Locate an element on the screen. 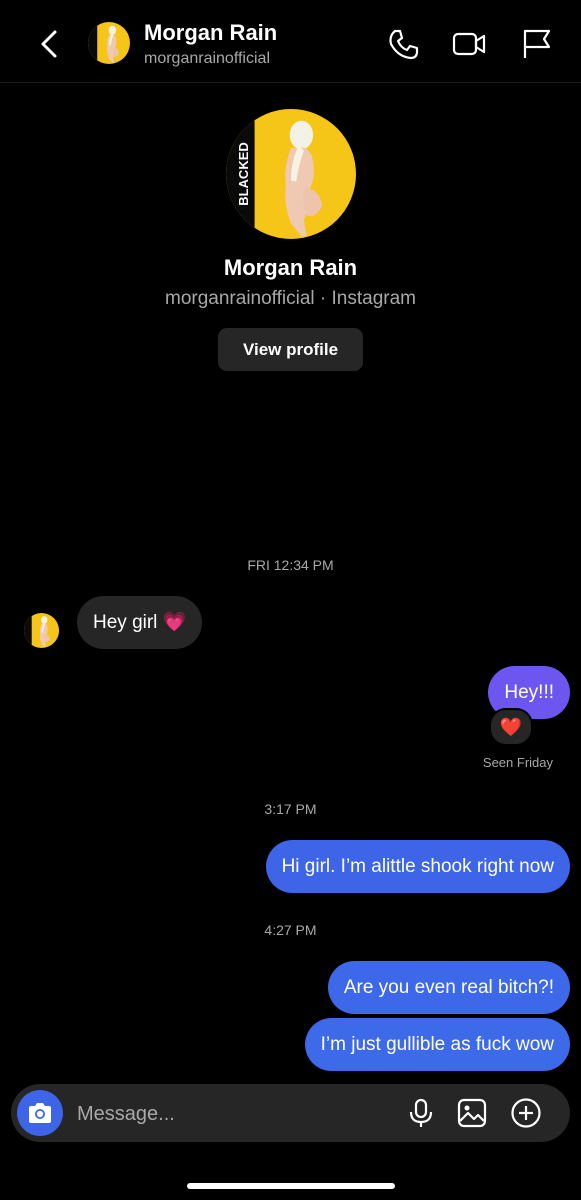  timestamp: FRI 12:34 PM is located at coordinates (290, 565).